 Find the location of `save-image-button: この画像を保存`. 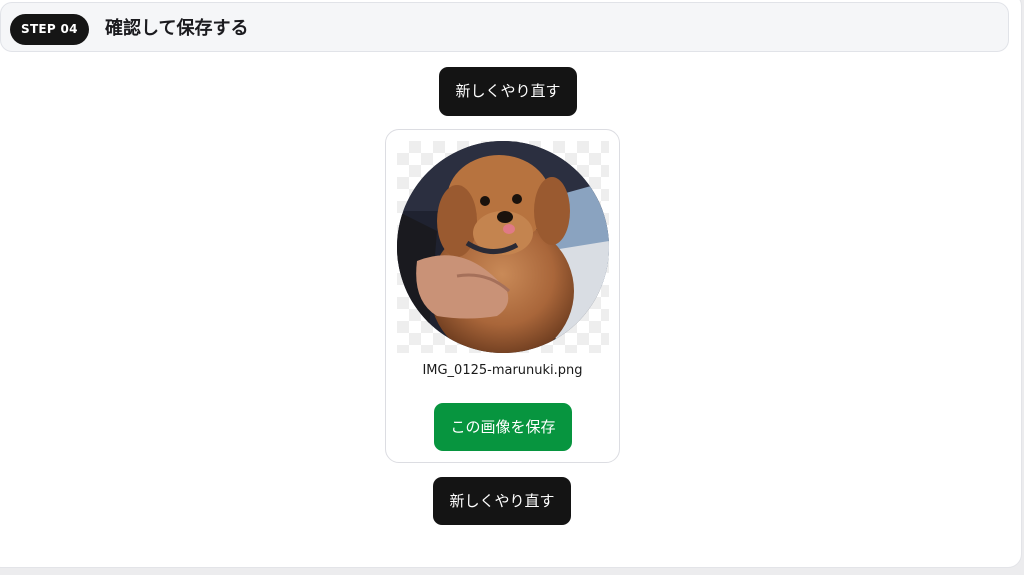

save-image-button: この画像を保存 is located at coordinates (503, 427).